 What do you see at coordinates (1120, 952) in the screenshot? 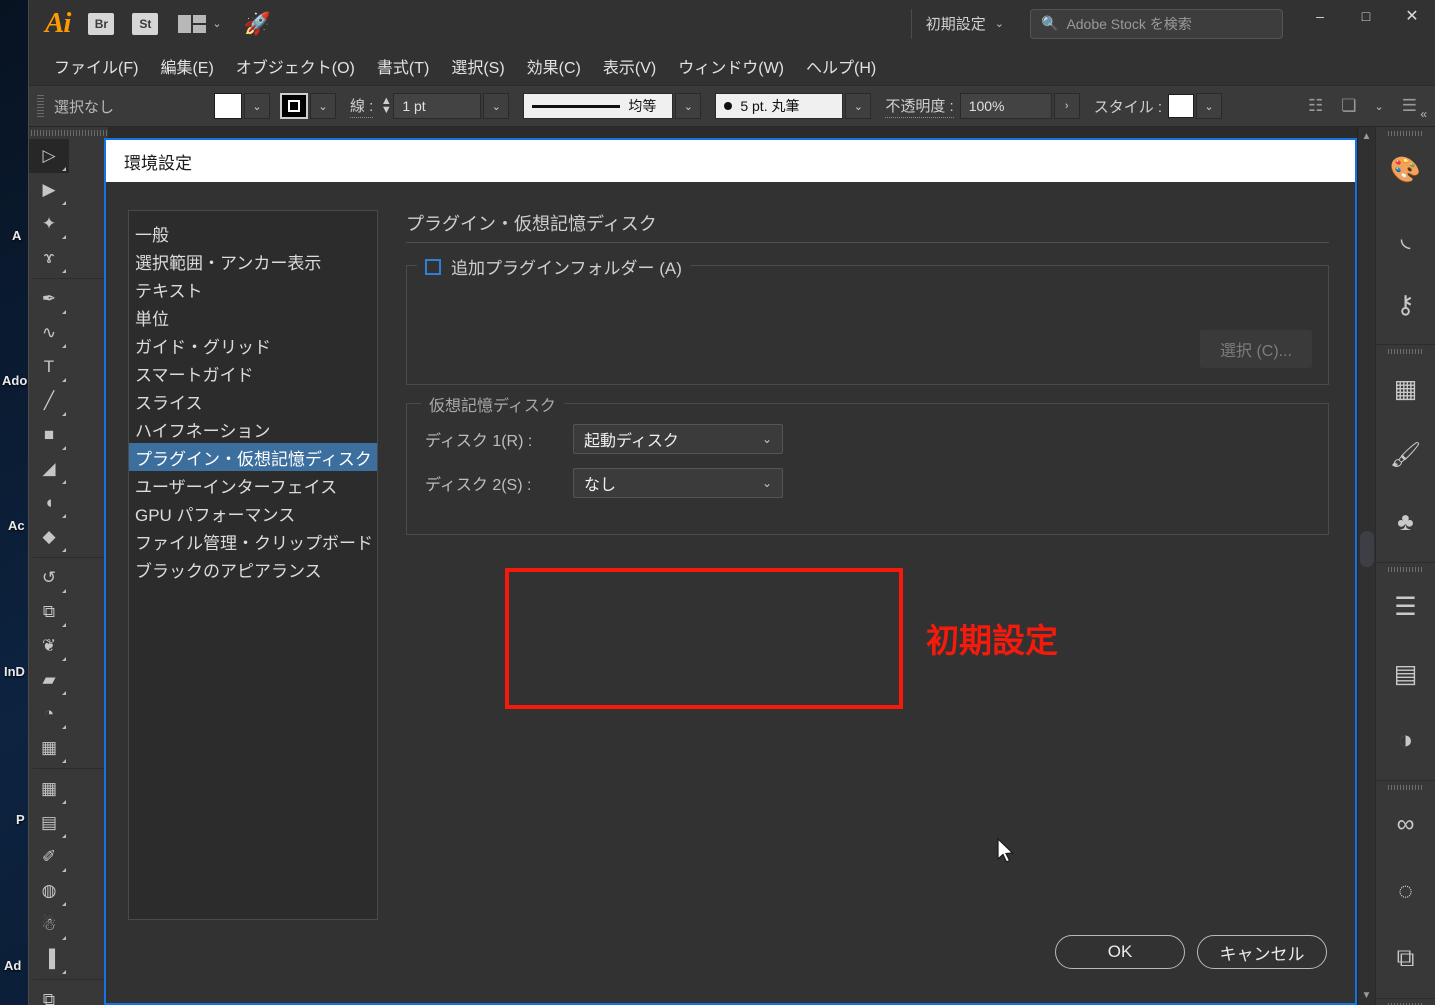
I see `ok-button: OK` at bounding box center [1120, 952].